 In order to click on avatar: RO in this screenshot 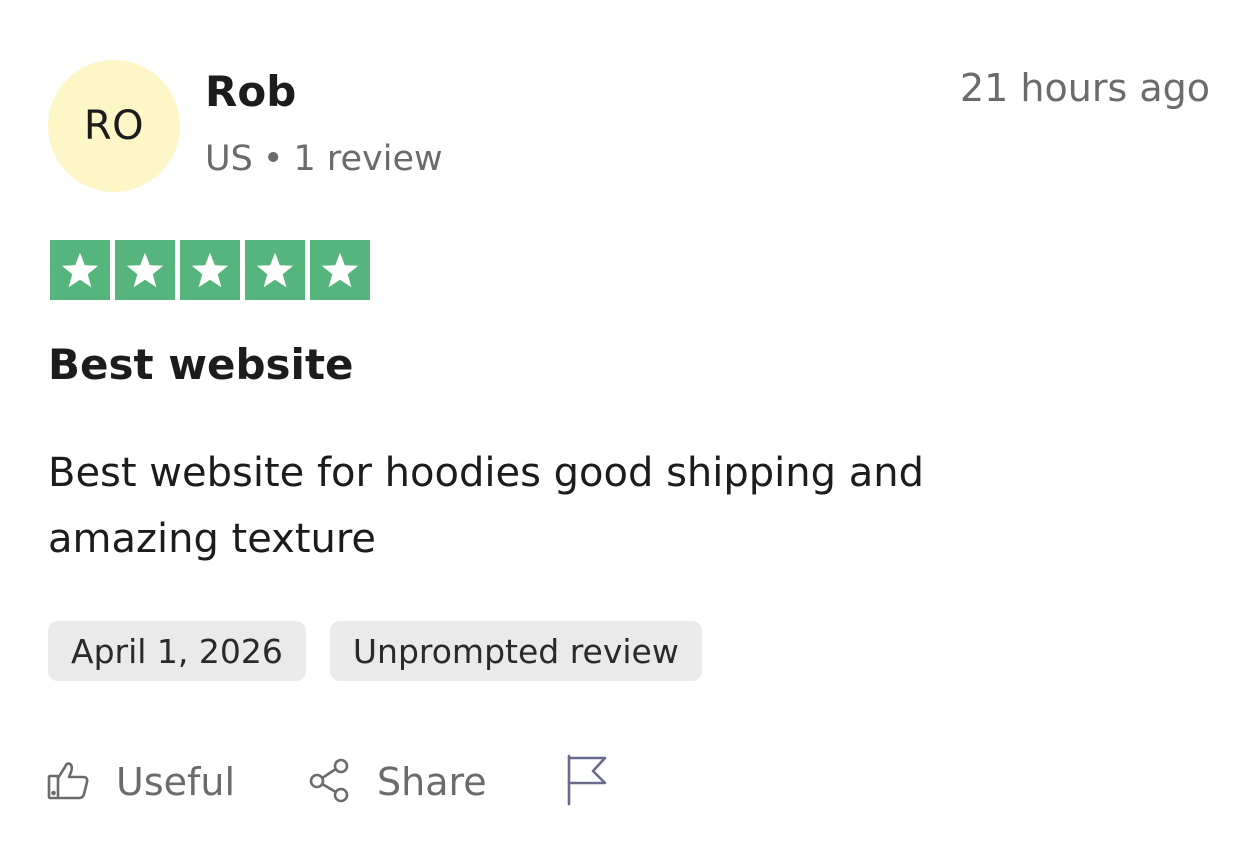, I will do `click(114, 126)`.